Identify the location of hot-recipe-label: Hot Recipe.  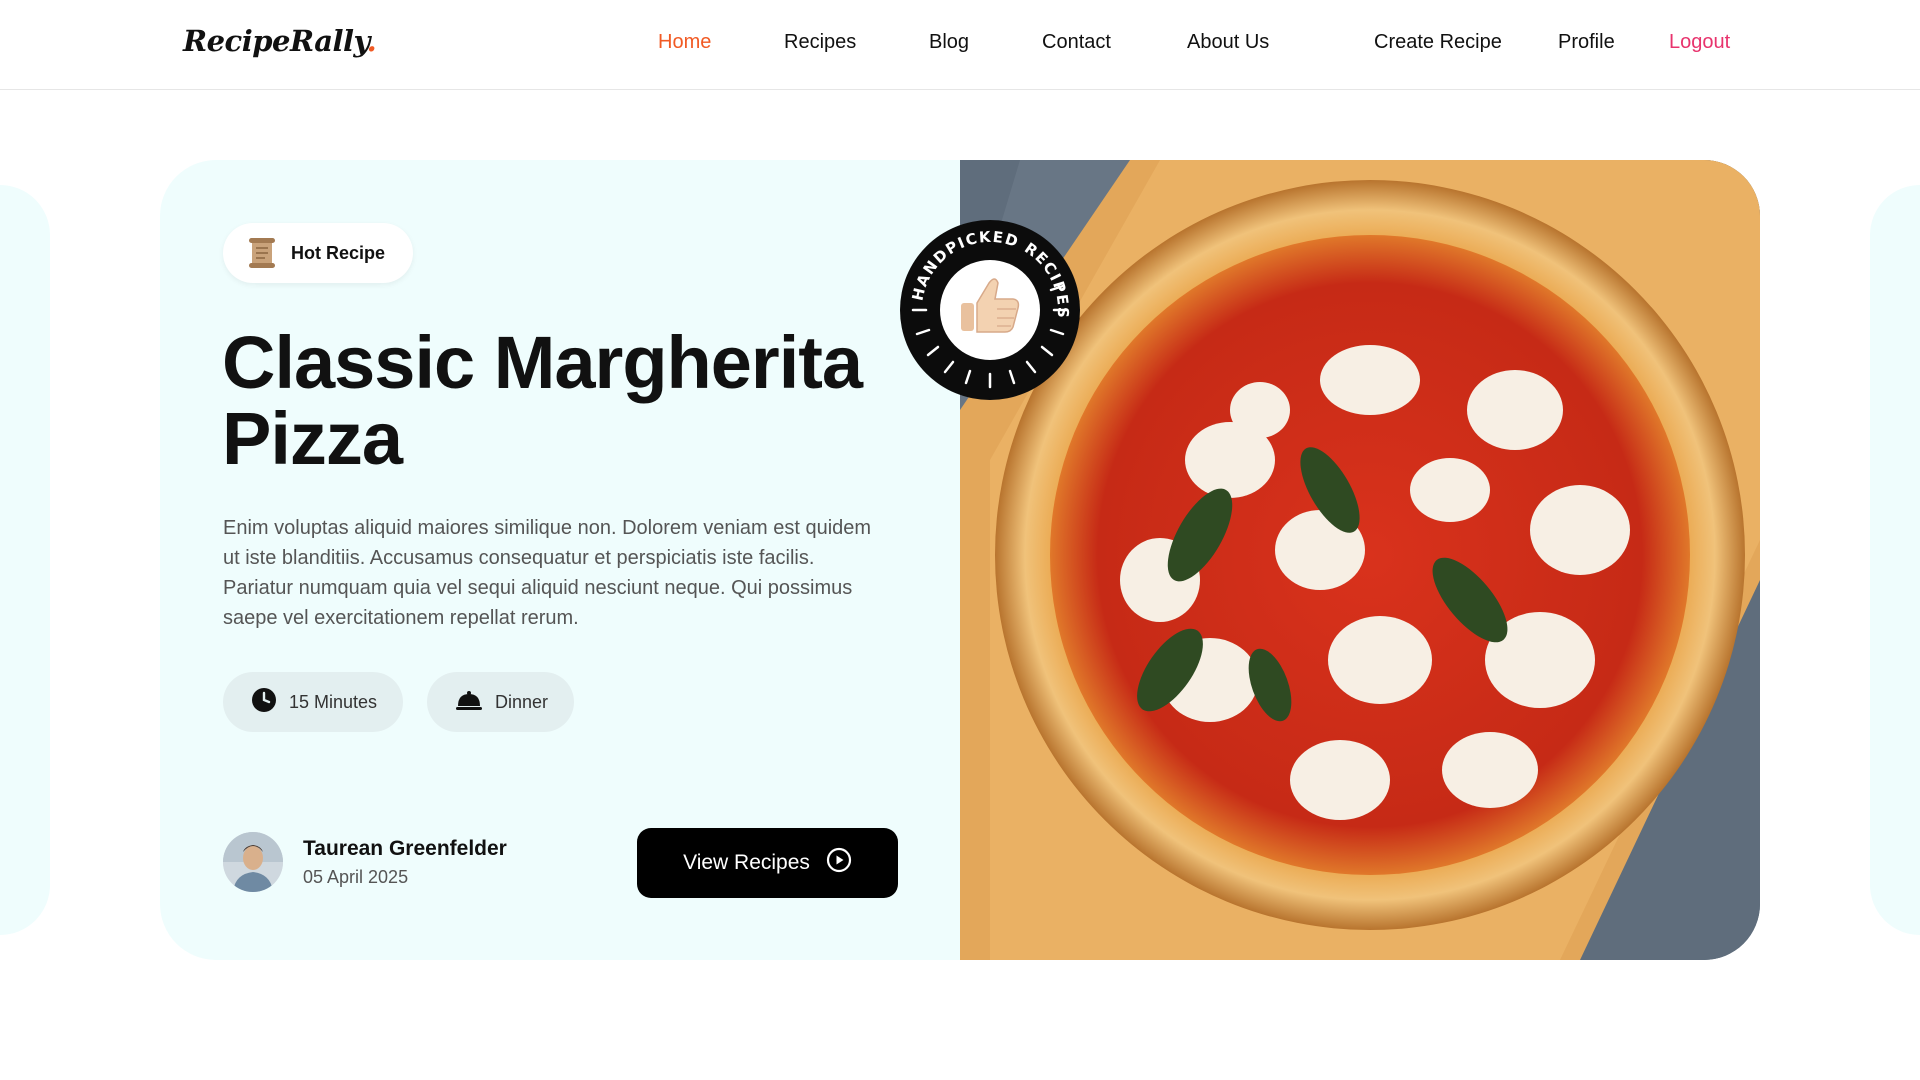
(338, 252).